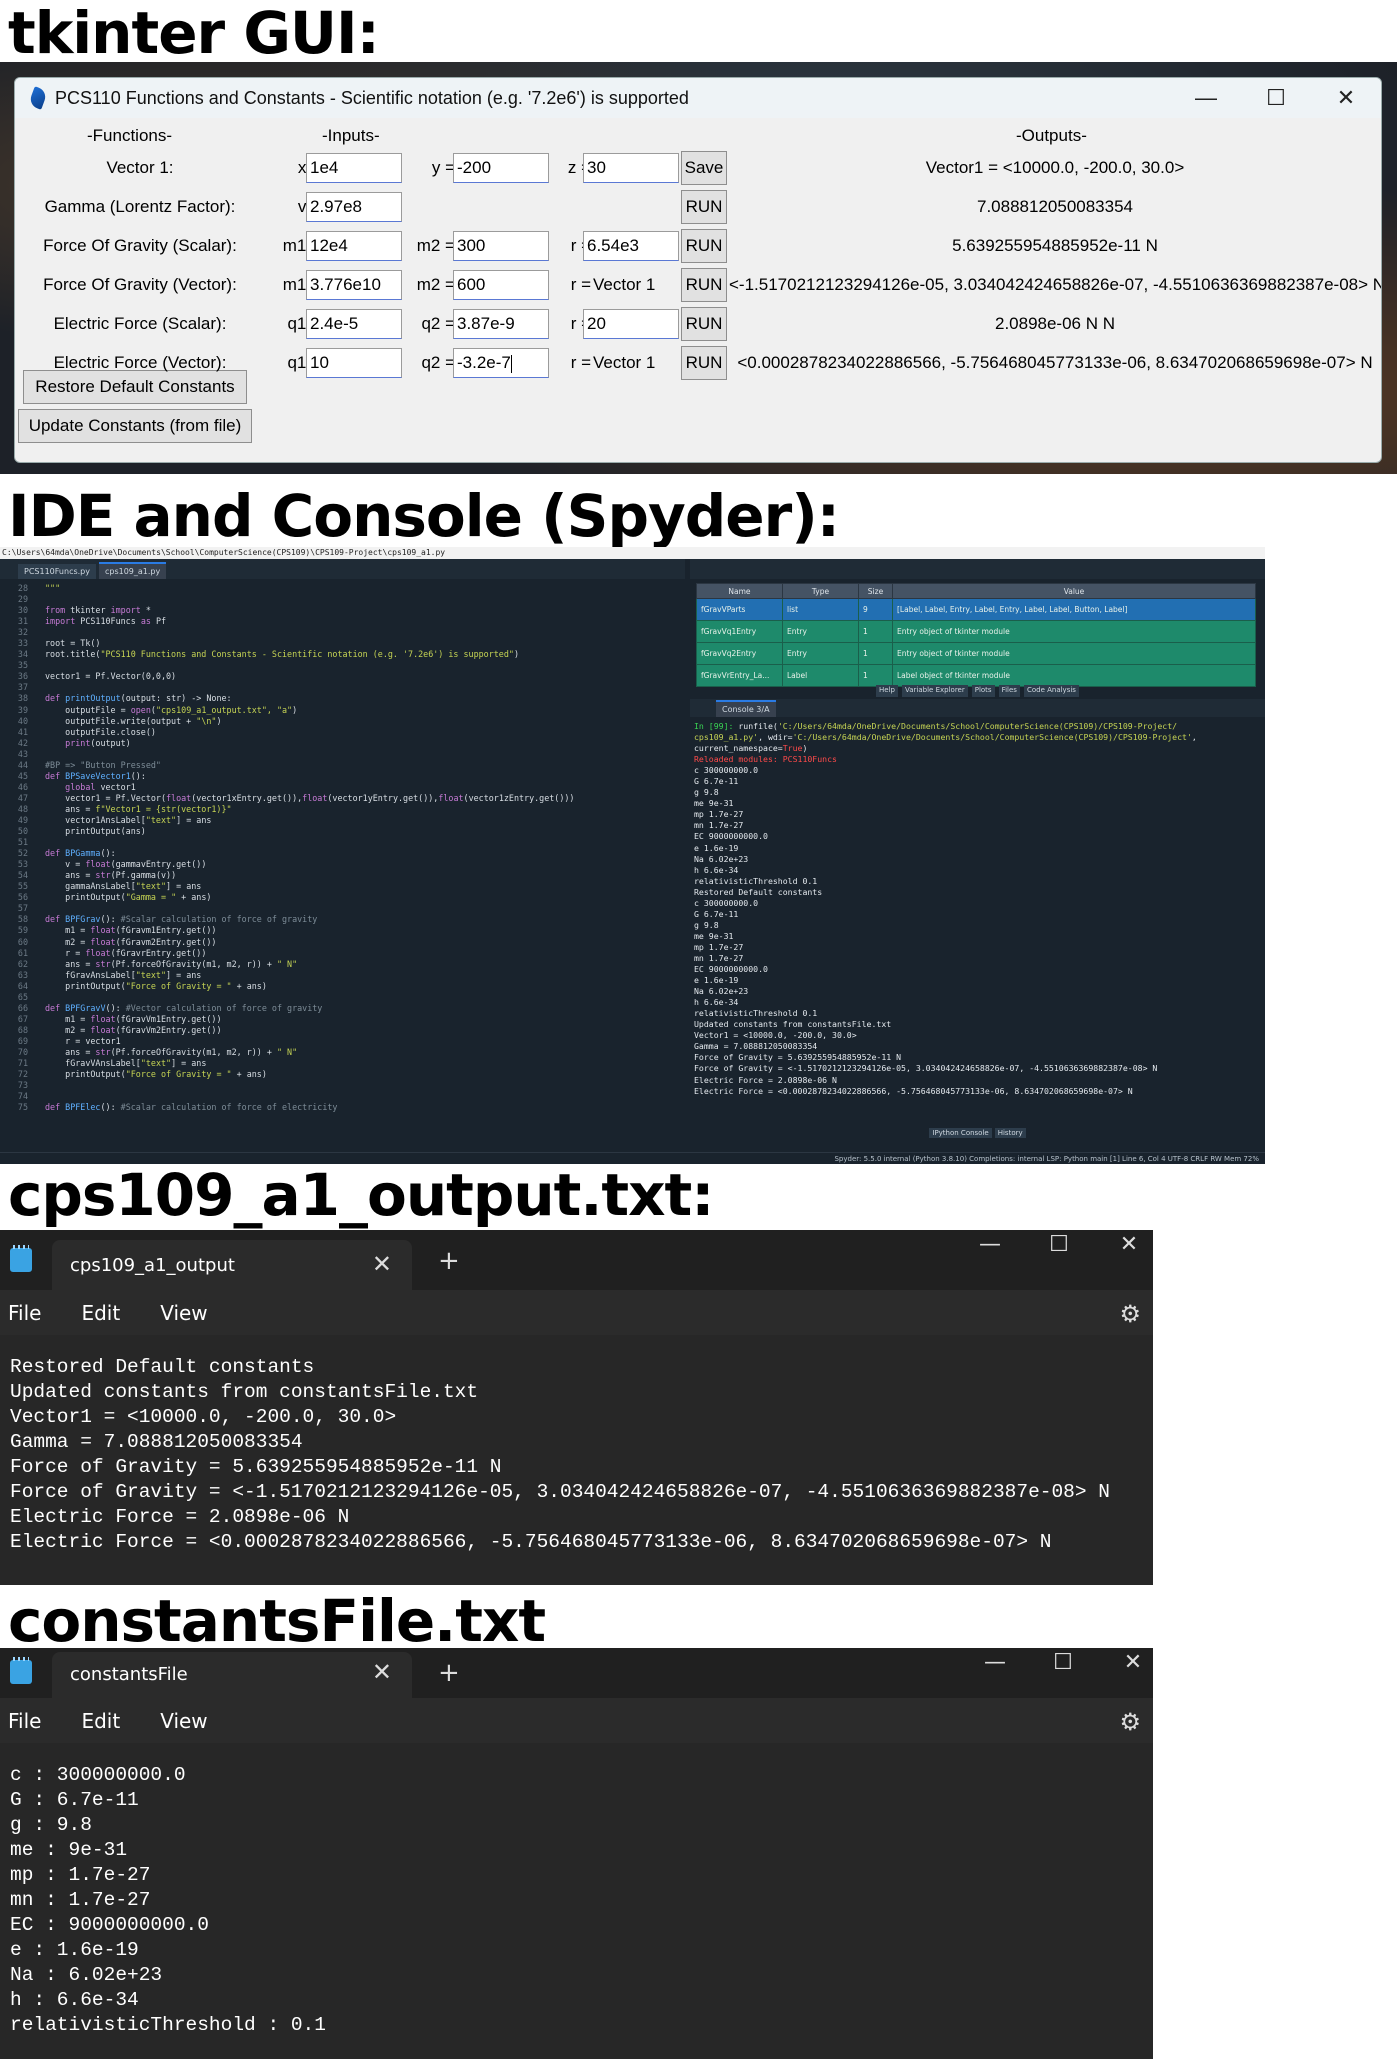 This screenshot has width=1397, height=2059. What do you see at coordinates (354, 363) in the screenshot?
I see `input-a-field: 10` at bounding box center [354, 363].